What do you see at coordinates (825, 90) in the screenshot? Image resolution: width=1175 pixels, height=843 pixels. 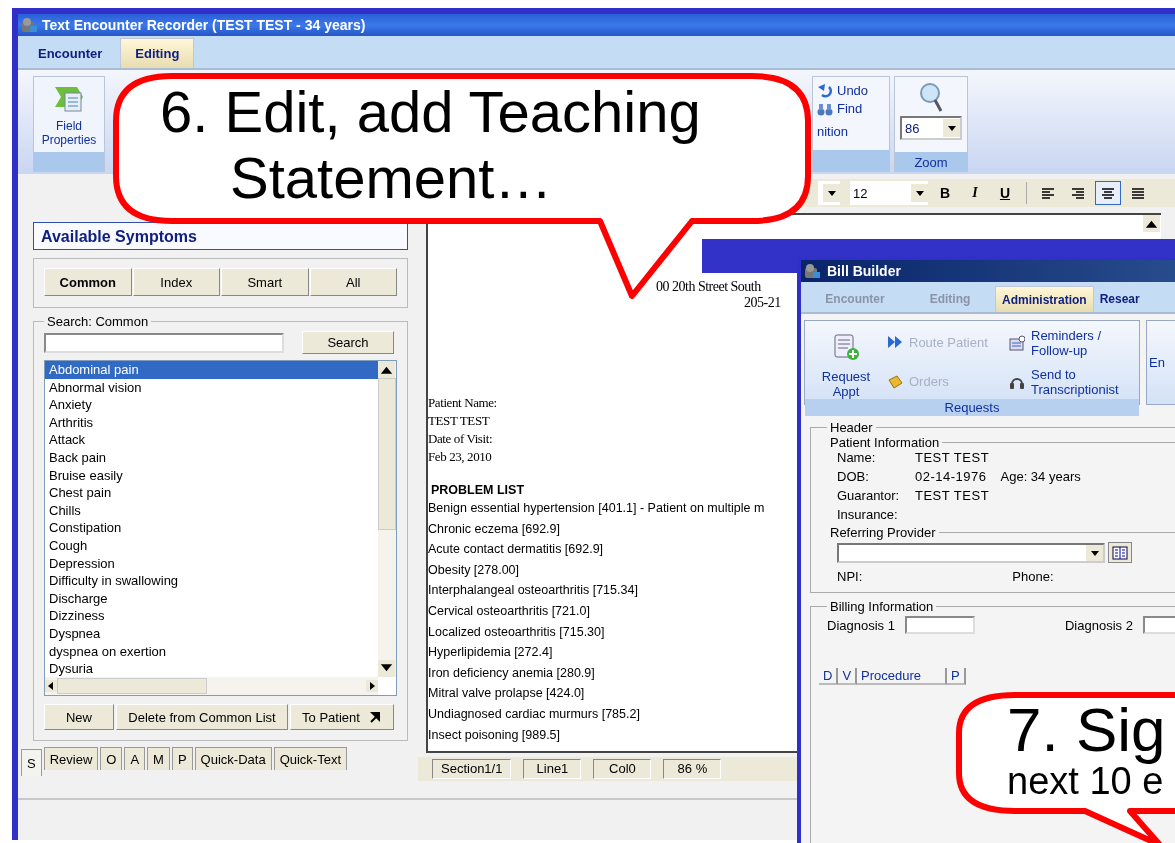 I see `undo-icon` at bounding box center [825, 90].